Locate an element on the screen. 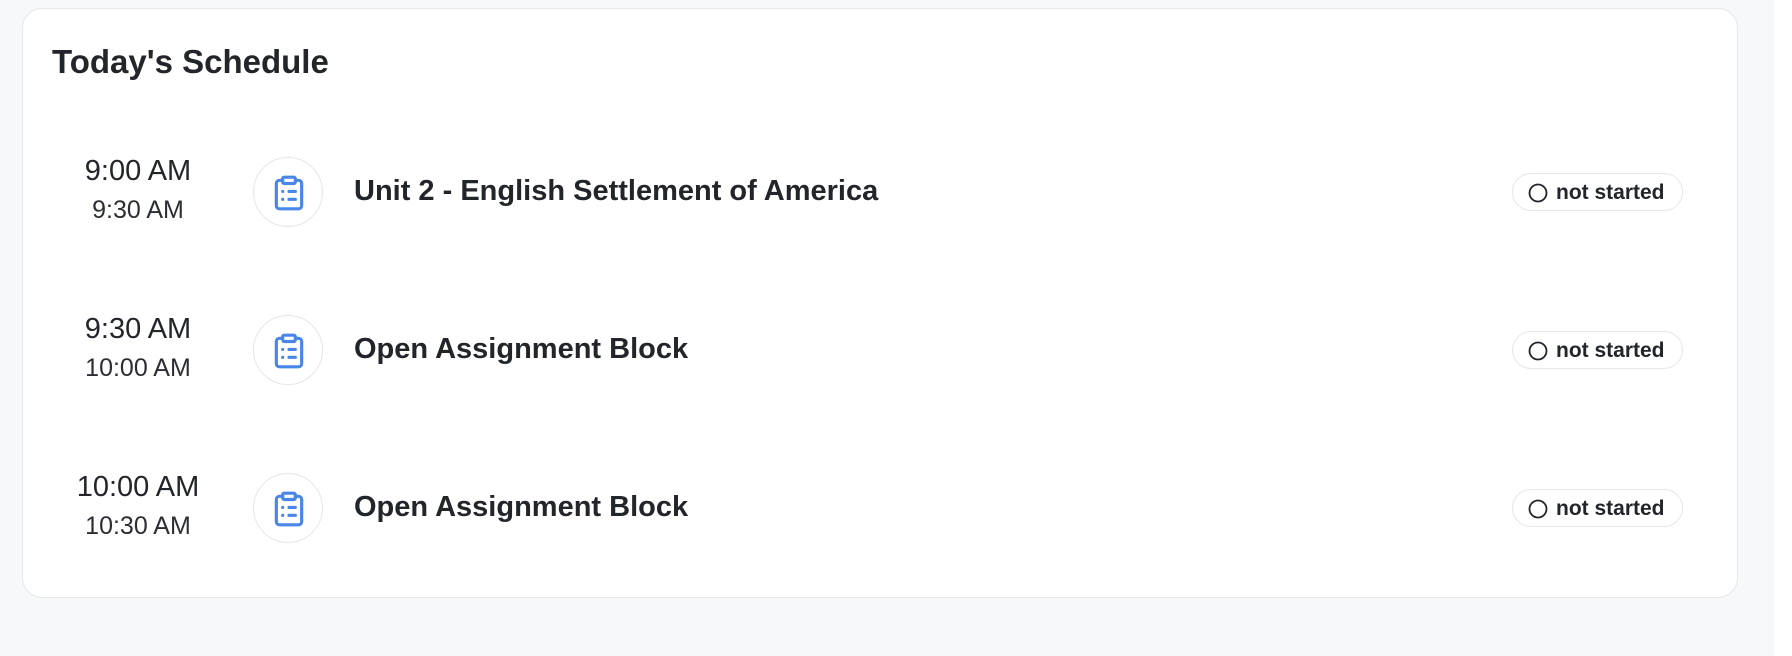  time-range: 9:00 AM 9:30 AM is located at coordinates (138, 193).